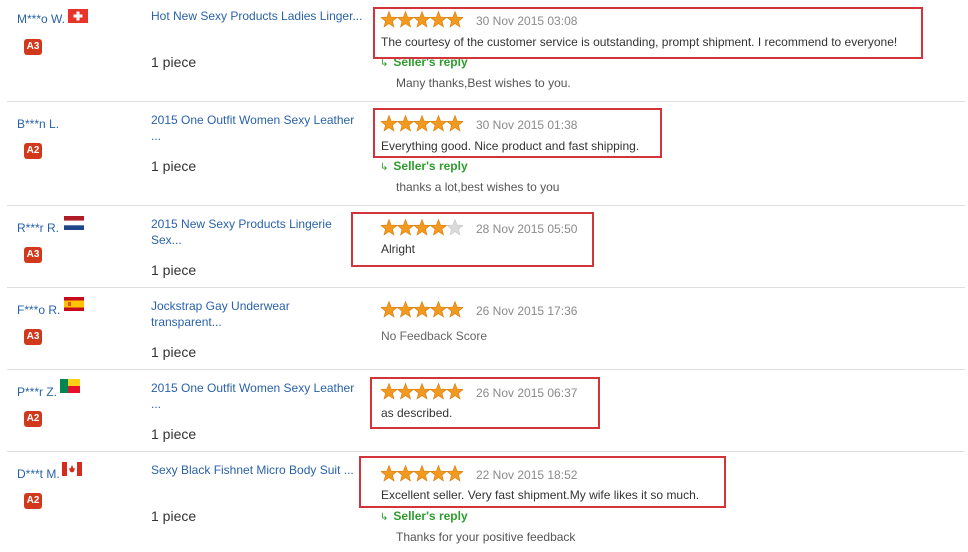 Image resolution: width=968 pixels, height=552 pixels. I want to click on buyer-name: R***r R., so click(38, 228).